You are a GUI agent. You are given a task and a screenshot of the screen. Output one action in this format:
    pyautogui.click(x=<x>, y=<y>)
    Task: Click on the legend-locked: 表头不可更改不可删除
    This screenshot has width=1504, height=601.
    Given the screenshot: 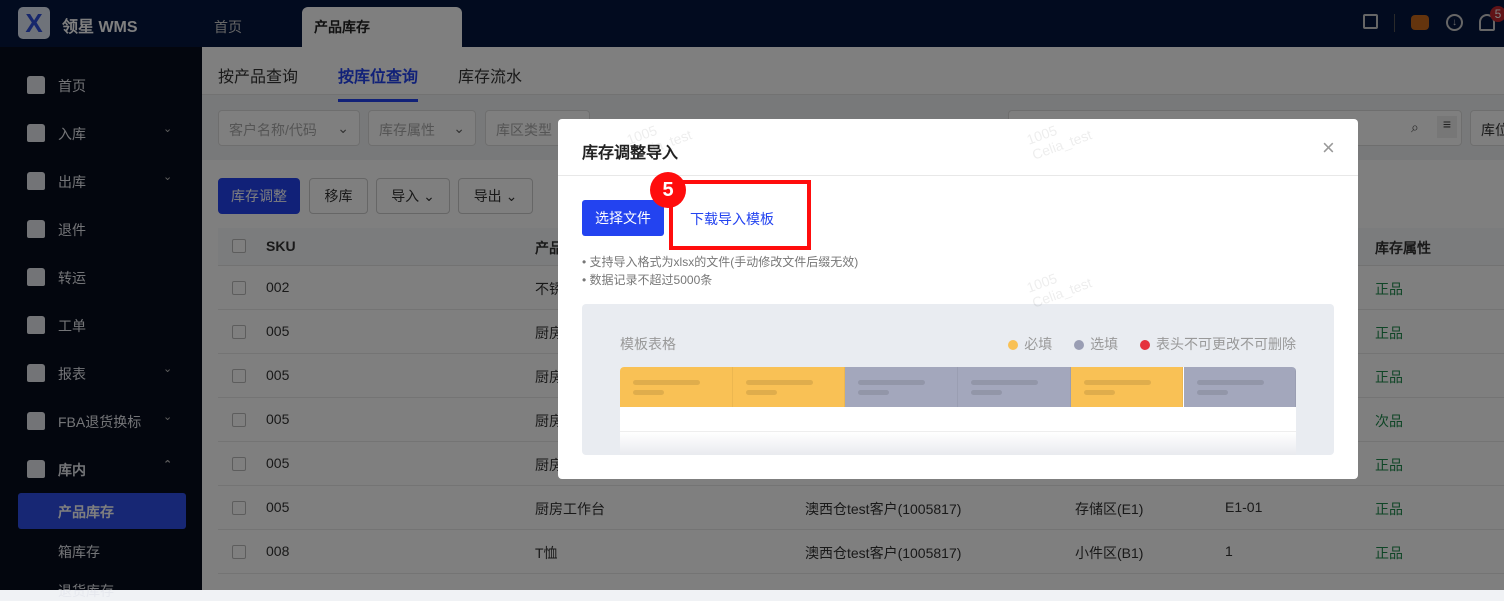 What is the action you would take?
    pyautogui.click(x=1218, y=344)
    